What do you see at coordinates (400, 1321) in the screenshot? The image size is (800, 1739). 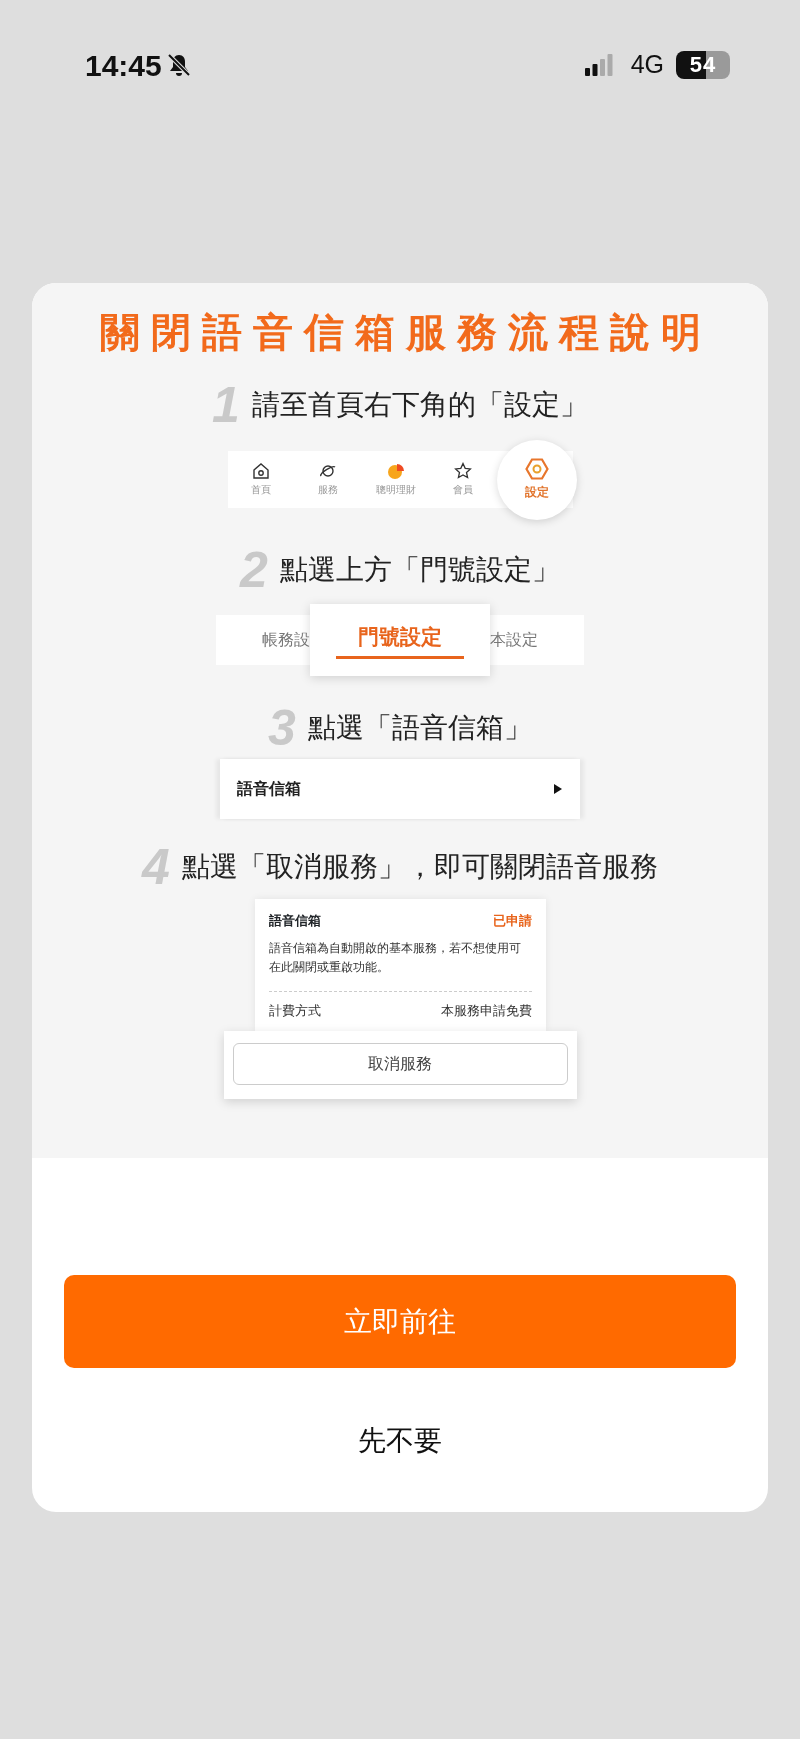 I see `go-now-button: 立即前往` at bounding box center [400, 1321].